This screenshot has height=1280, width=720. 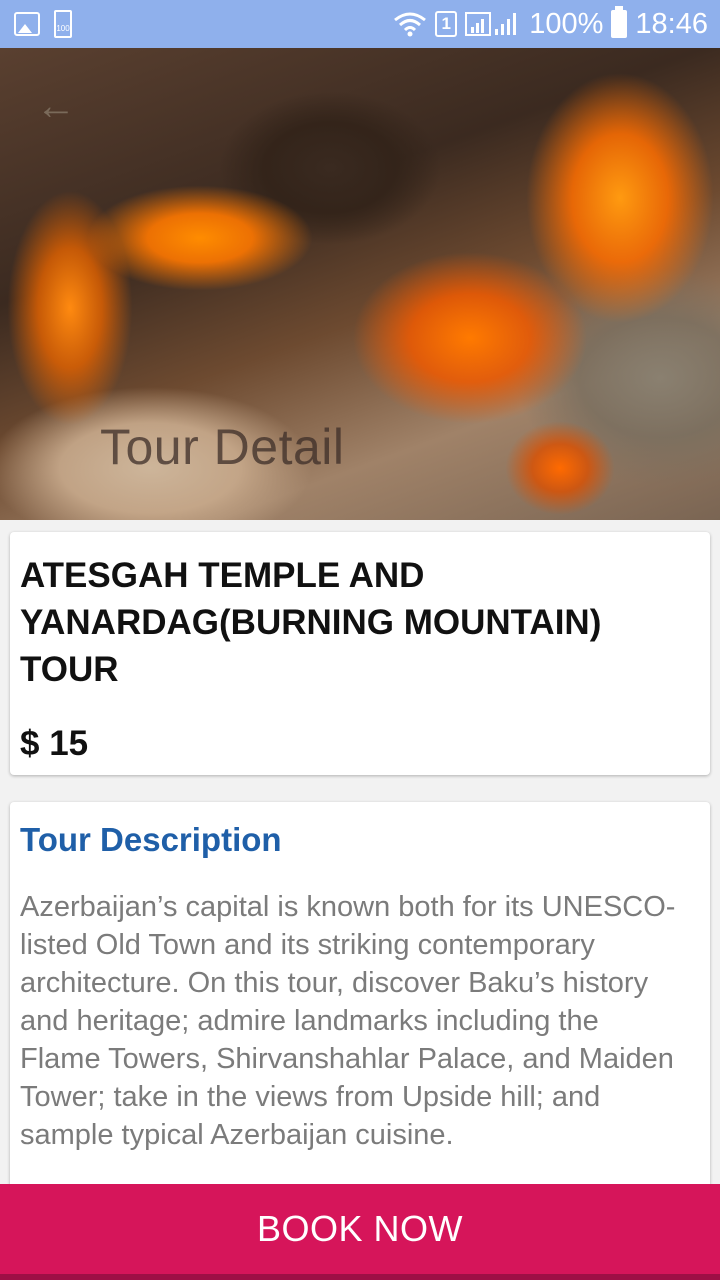 I want to click on gallery-icon, so click(x=27, y=24).